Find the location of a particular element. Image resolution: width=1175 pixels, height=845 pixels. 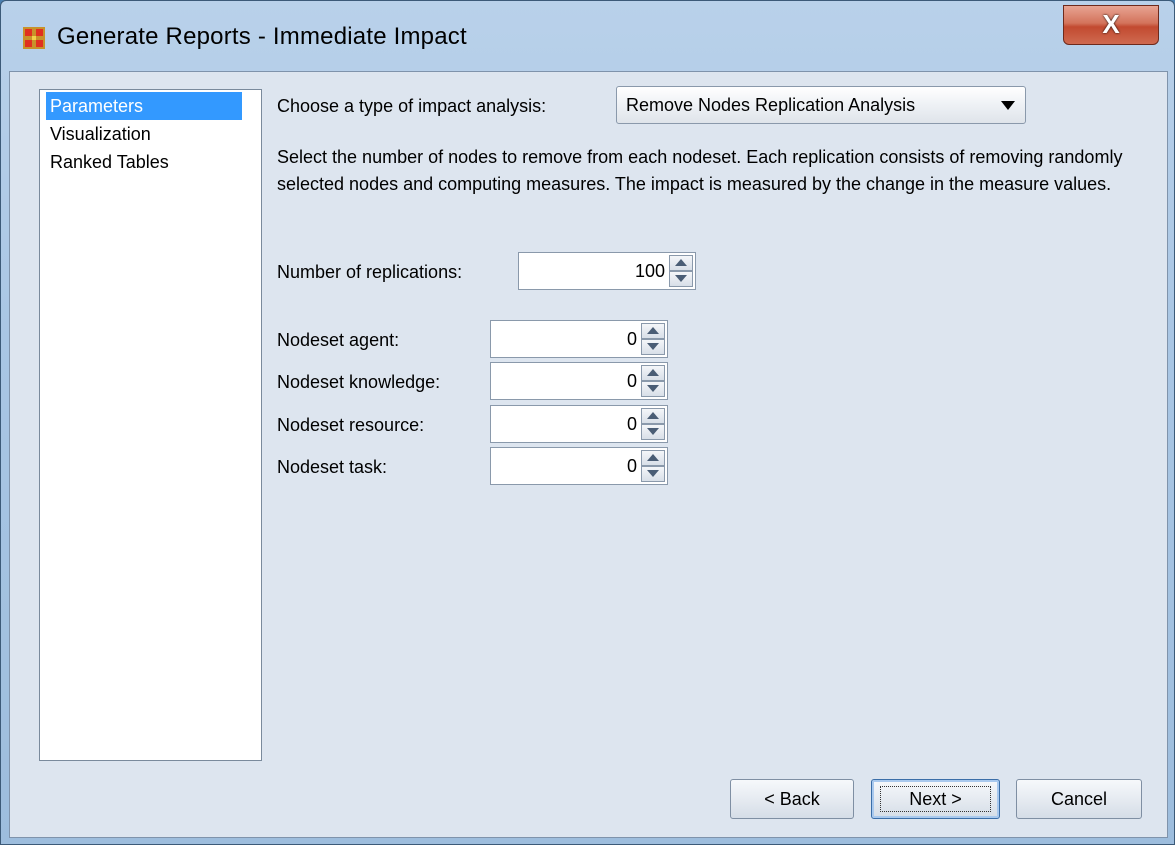

nodeset-task-label: Nodeset task: is located at coordinates (332, 467).